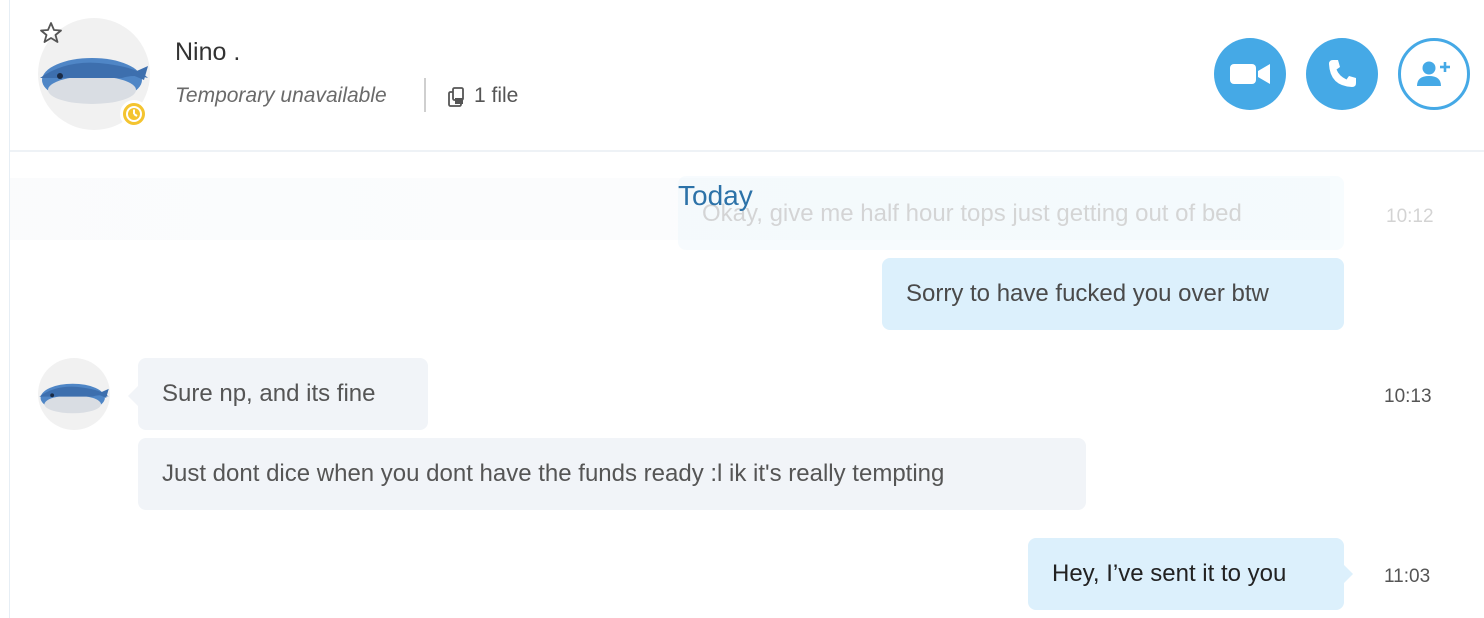 The height and width of the screenshot is (618, 1484). I want to click on message-bubble-outgoing: Sorry to have fucked you over btw, so click(1113, 294).